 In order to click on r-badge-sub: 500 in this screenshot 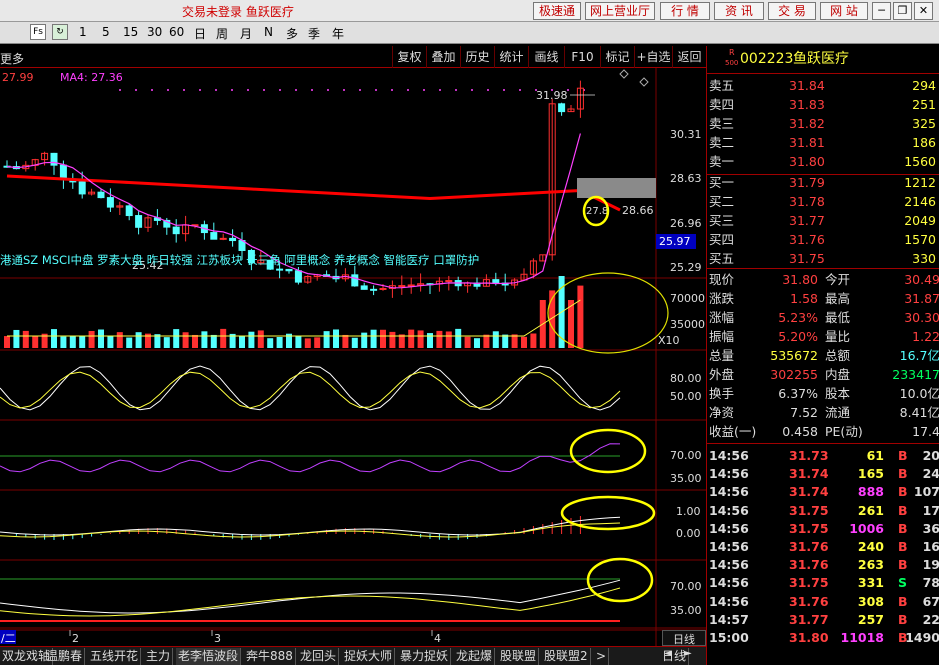, I will do `click(732, 63)`.